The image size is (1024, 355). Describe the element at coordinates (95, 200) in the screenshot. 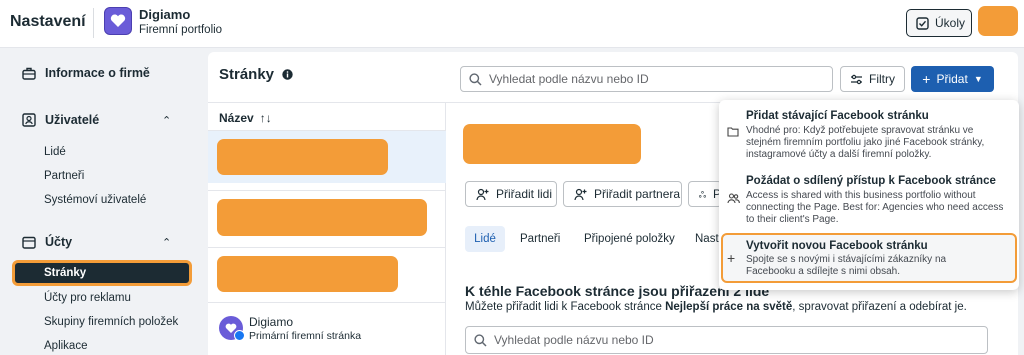

I see `sidebar-item-system-users: Systémoví uživatelé` at that location.